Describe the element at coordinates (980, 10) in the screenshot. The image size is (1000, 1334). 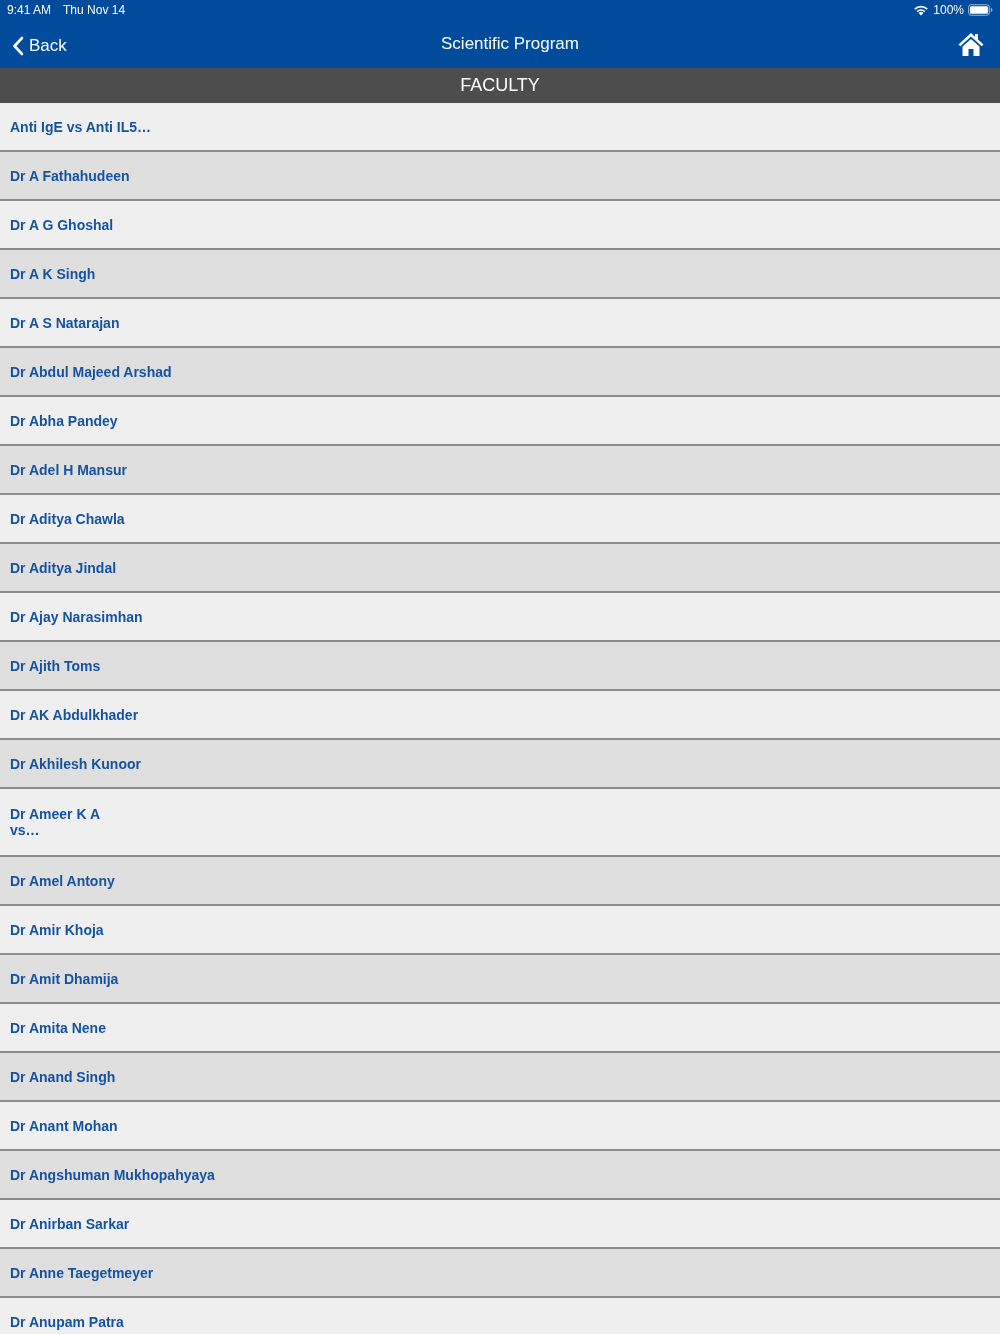
I see `battery-icon` at that location.